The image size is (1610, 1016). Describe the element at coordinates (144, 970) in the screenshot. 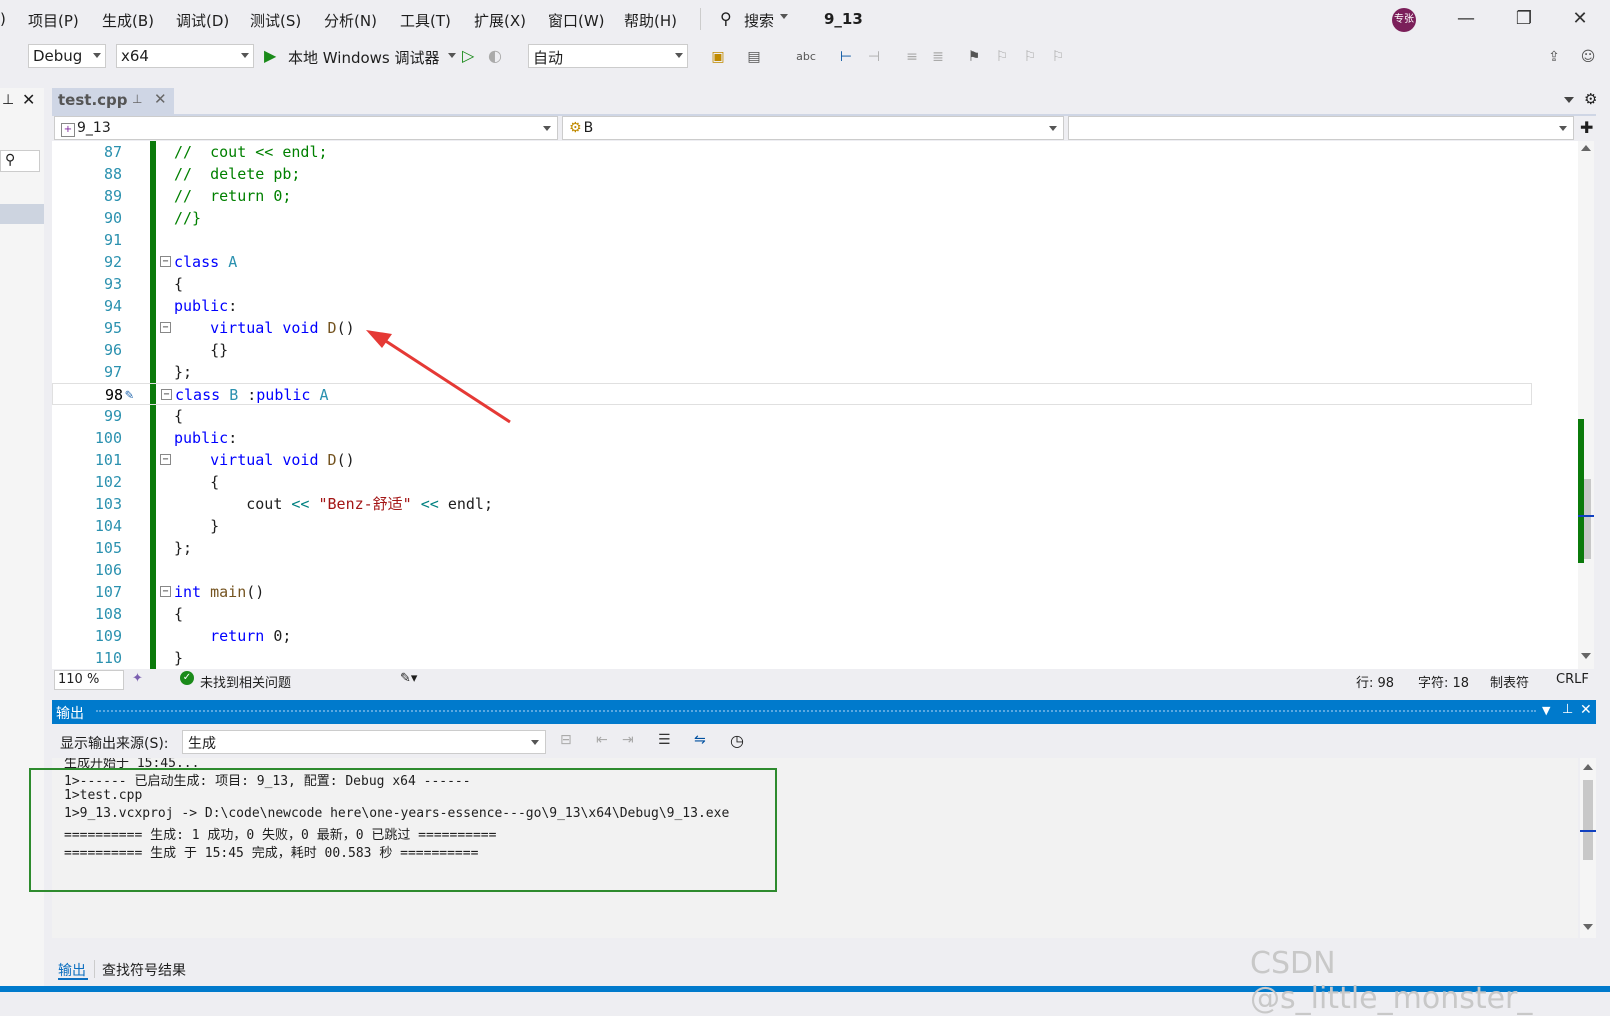

I see `tab-find-symbol-results: 查找符号结果` at that location.